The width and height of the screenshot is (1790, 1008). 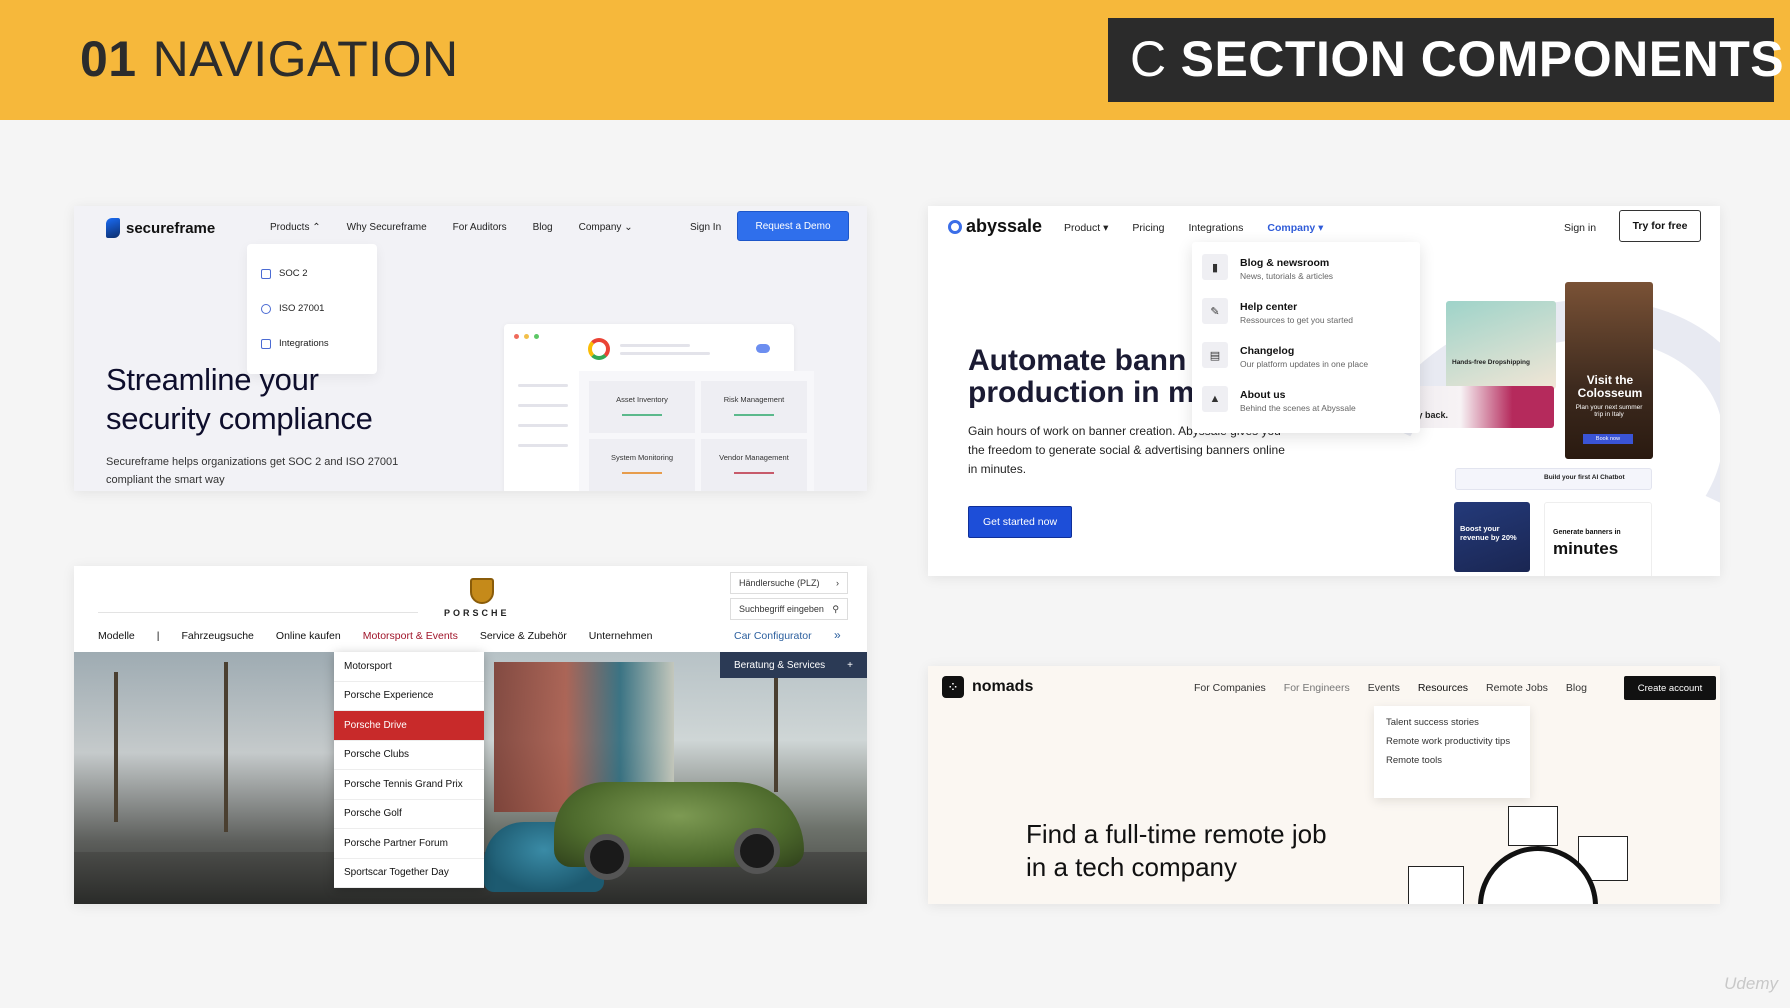 What do you see at coordinates (773, 636) in the screenshot?
I see `po-car-configurator-link: Car Configurator` at bounding box center [773, 636].